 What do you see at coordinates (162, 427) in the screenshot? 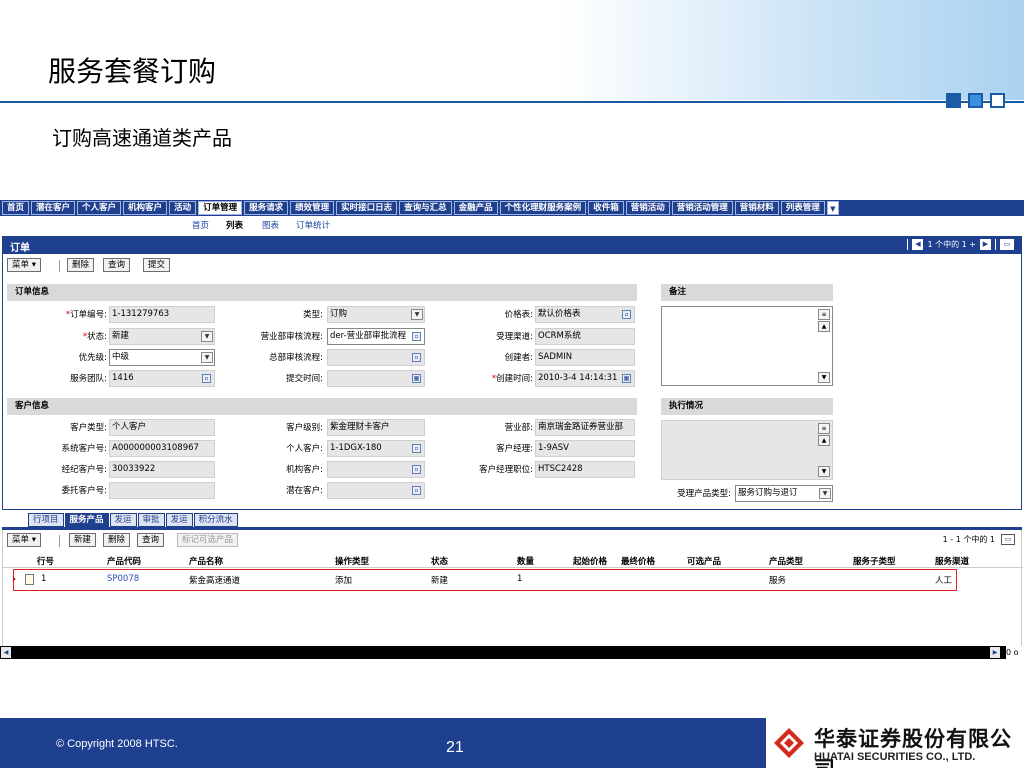
I see `ctype-field: 个人客户` at bounding box center [162, 427].